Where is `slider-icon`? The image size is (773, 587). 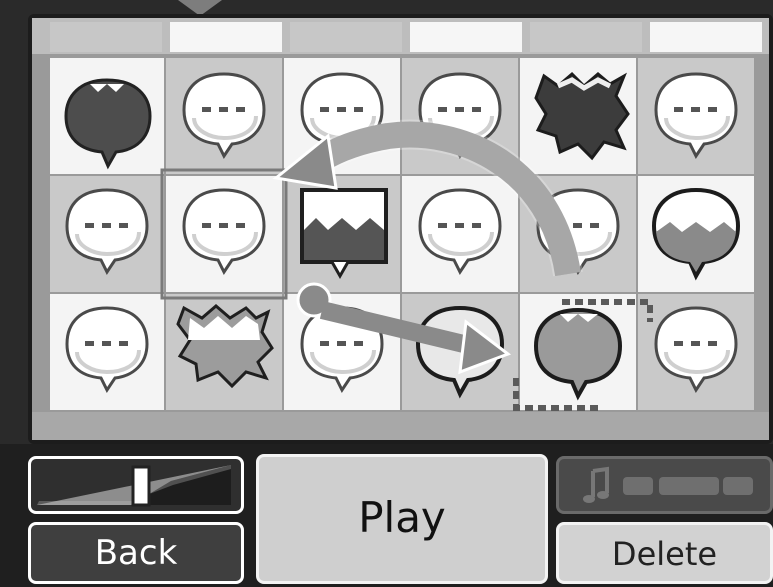 slider-icon is located at coordinates (134, 486).